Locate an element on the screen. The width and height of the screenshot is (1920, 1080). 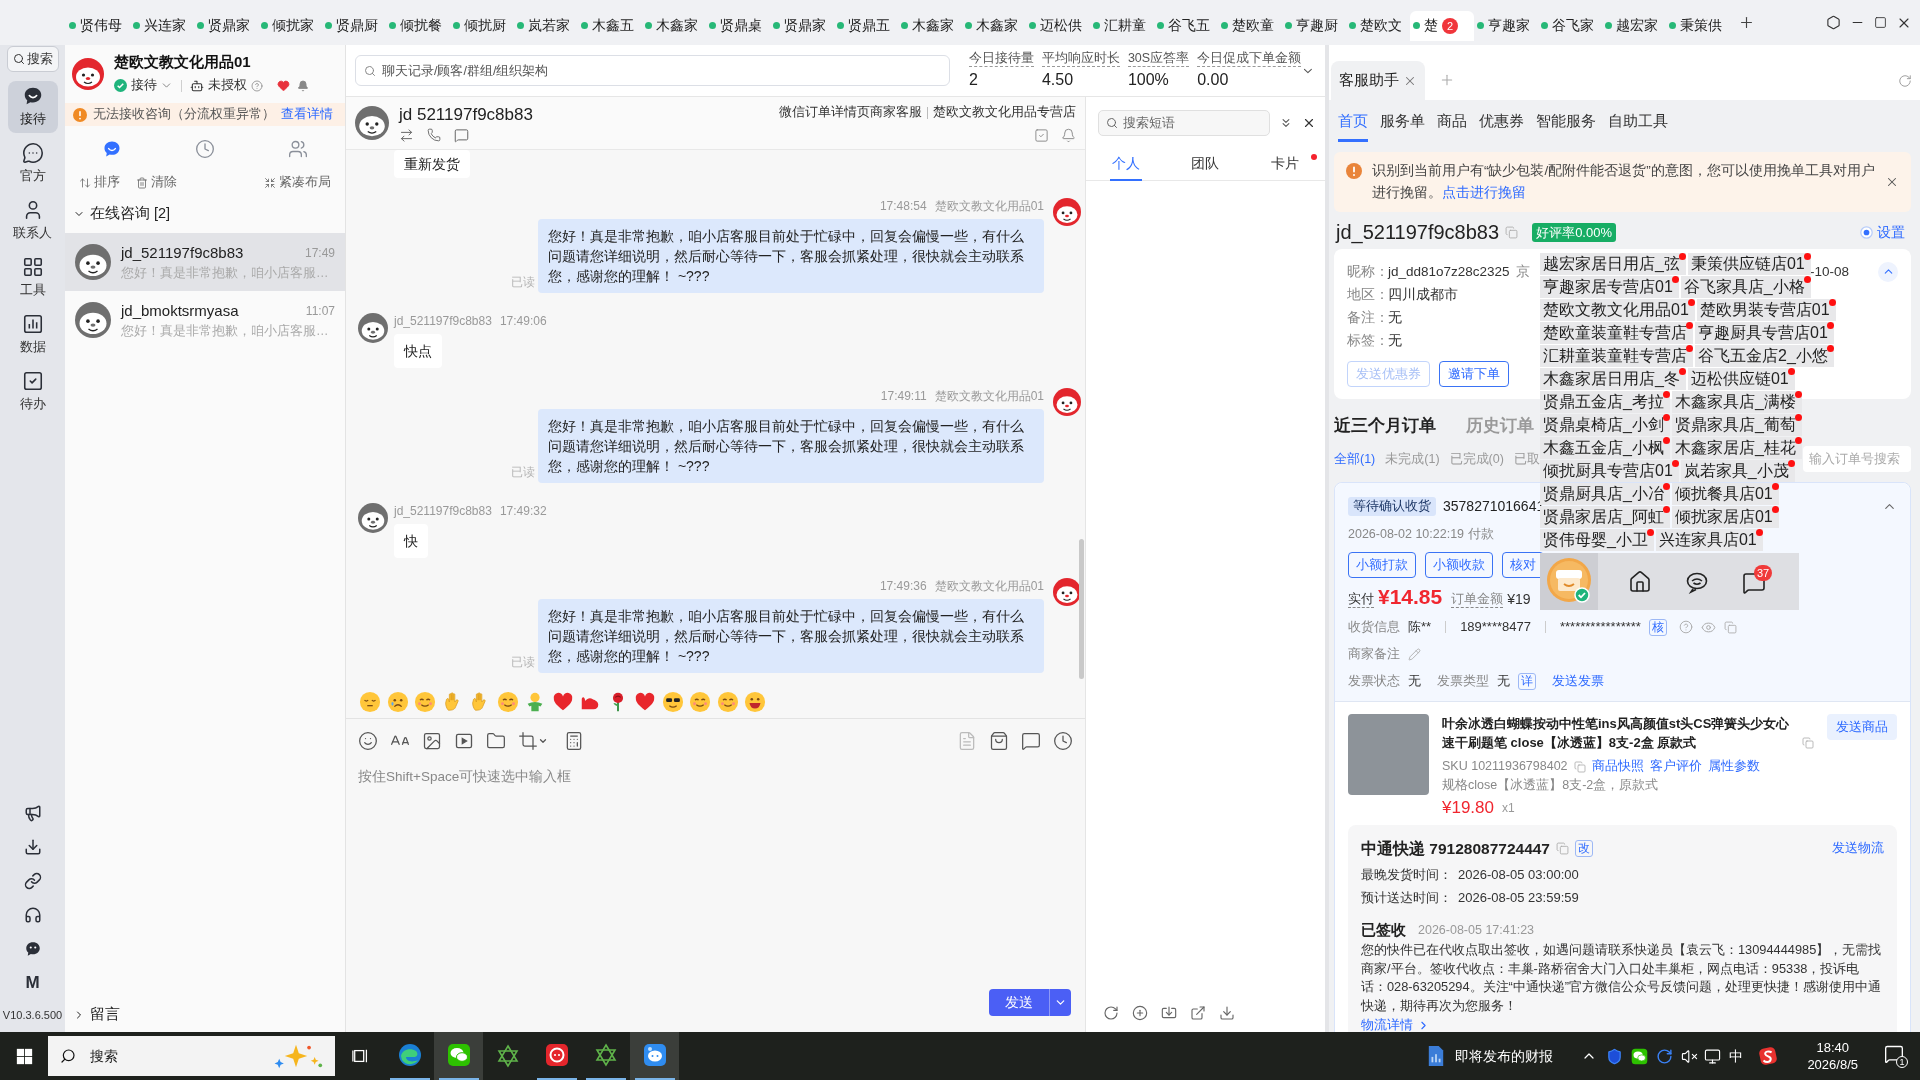
group-header: 在线咨询 [2] is located at coordinates (205, 214).